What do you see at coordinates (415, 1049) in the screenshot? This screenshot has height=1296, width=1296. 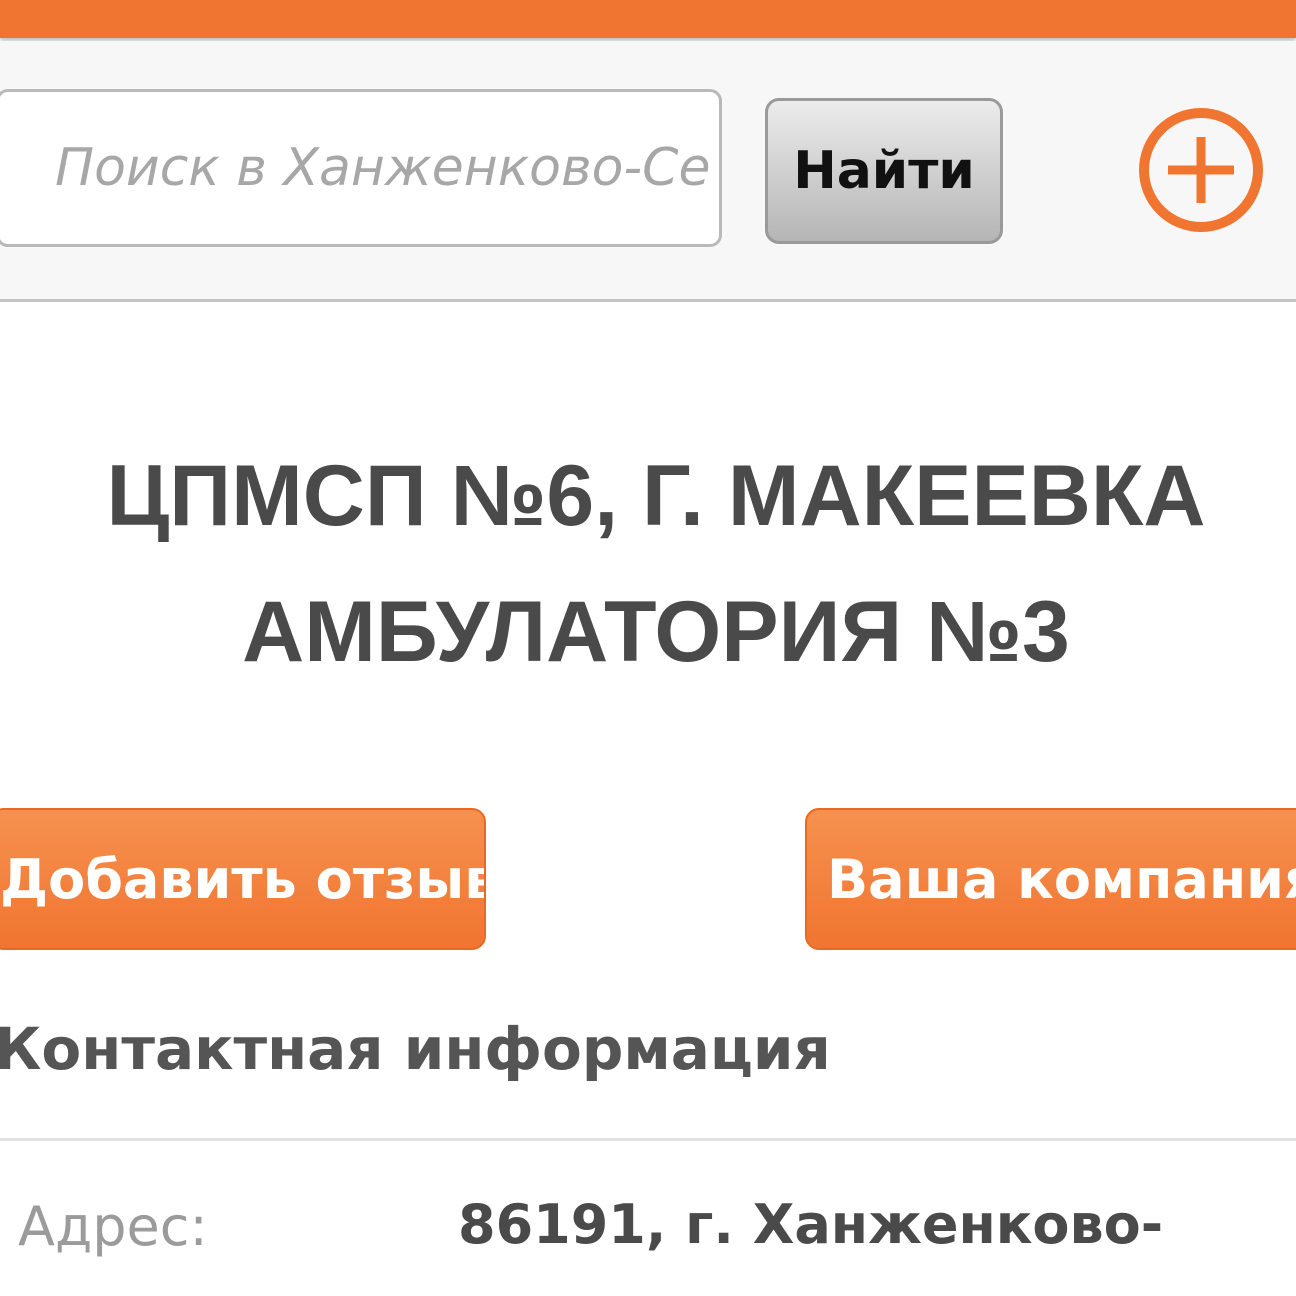 I see `contacts-heading: Контактная информация` at bounding box center [415, 1049].